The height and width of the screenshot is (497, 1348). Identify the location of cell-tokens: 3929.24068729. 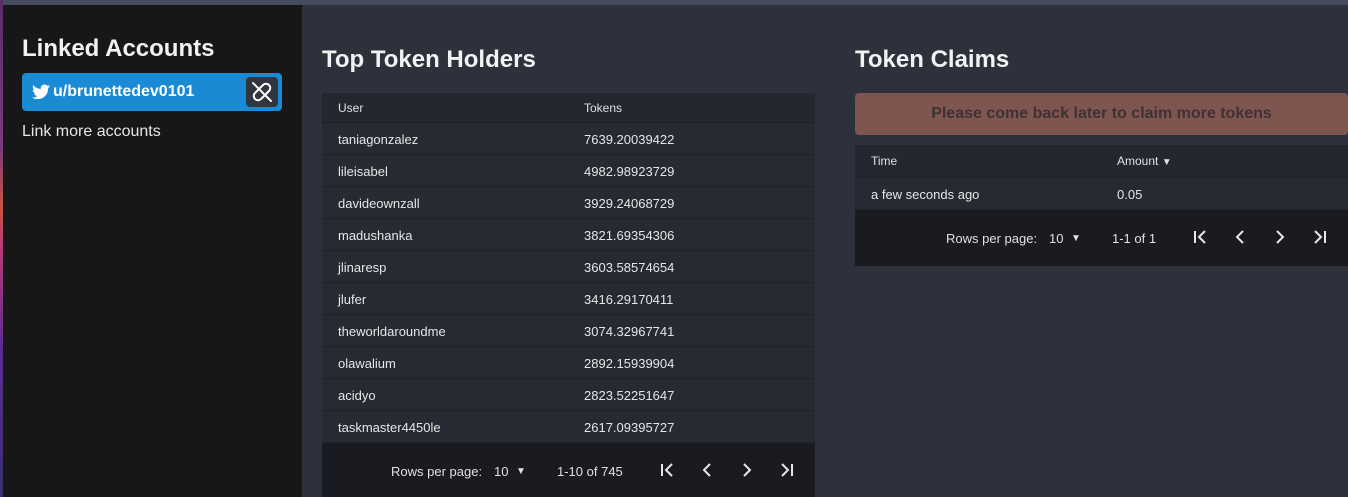
(629, 203).